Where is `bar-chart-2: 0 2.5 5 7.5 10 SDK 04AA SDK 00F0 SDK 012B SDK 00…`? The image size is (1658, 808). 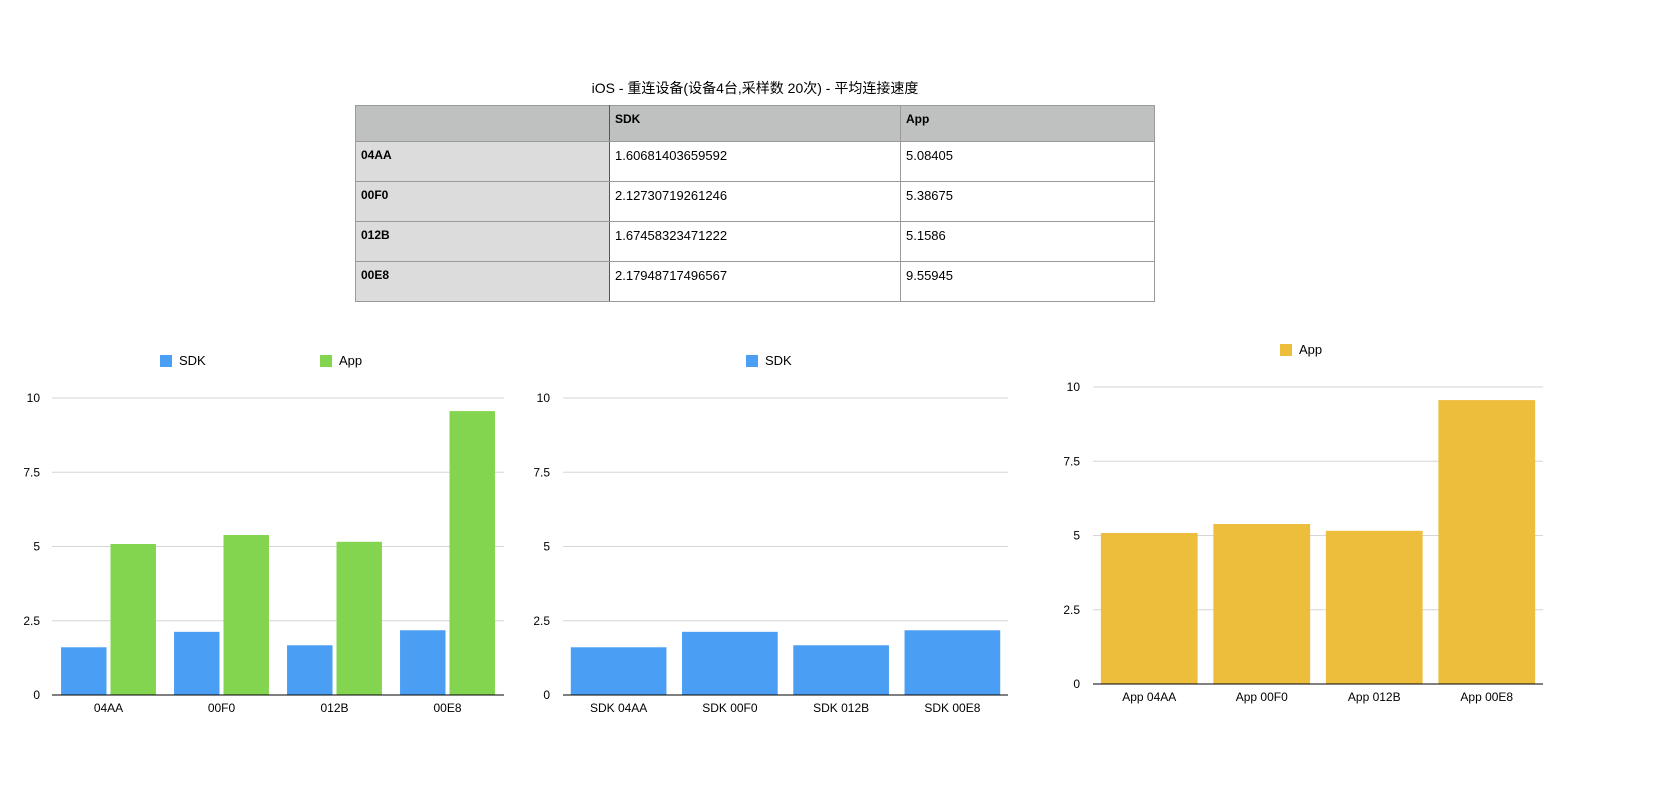
bar-chart-2: 0 2.5 5 7.5 10 SDK 04AA SDK 00F0 SDK 012B SDK 00… is located at coordinates (770, 534).